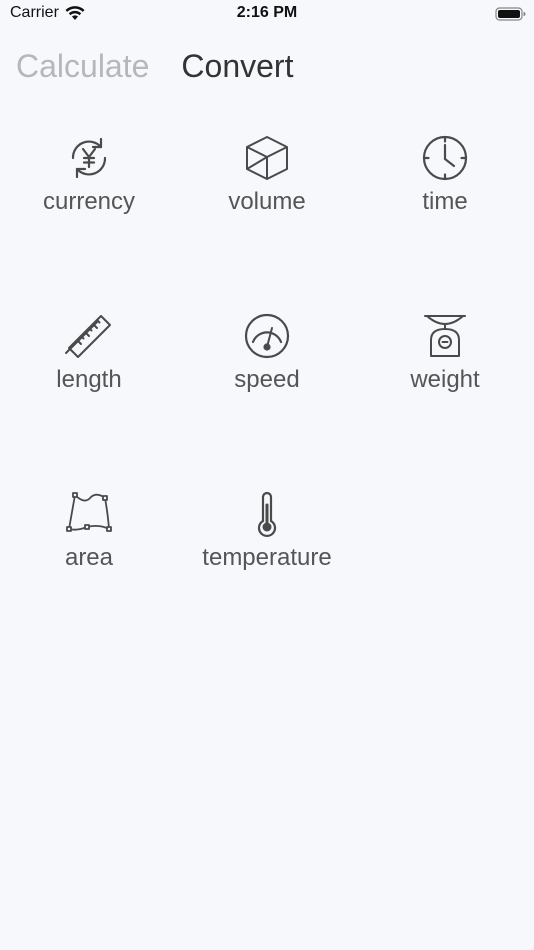 The width and height of the screenshot is (534, 950). Describe the element at coordinates (89, 512) in the screenshot. I see `area-shape-icon` at that location.